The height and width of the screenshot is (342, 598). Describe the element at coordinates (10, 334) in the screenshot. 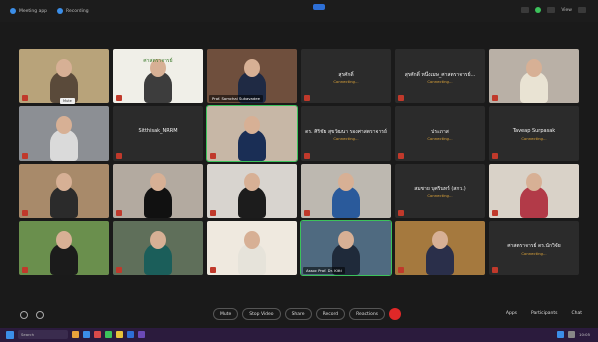

I see `windows-icon` at that location.